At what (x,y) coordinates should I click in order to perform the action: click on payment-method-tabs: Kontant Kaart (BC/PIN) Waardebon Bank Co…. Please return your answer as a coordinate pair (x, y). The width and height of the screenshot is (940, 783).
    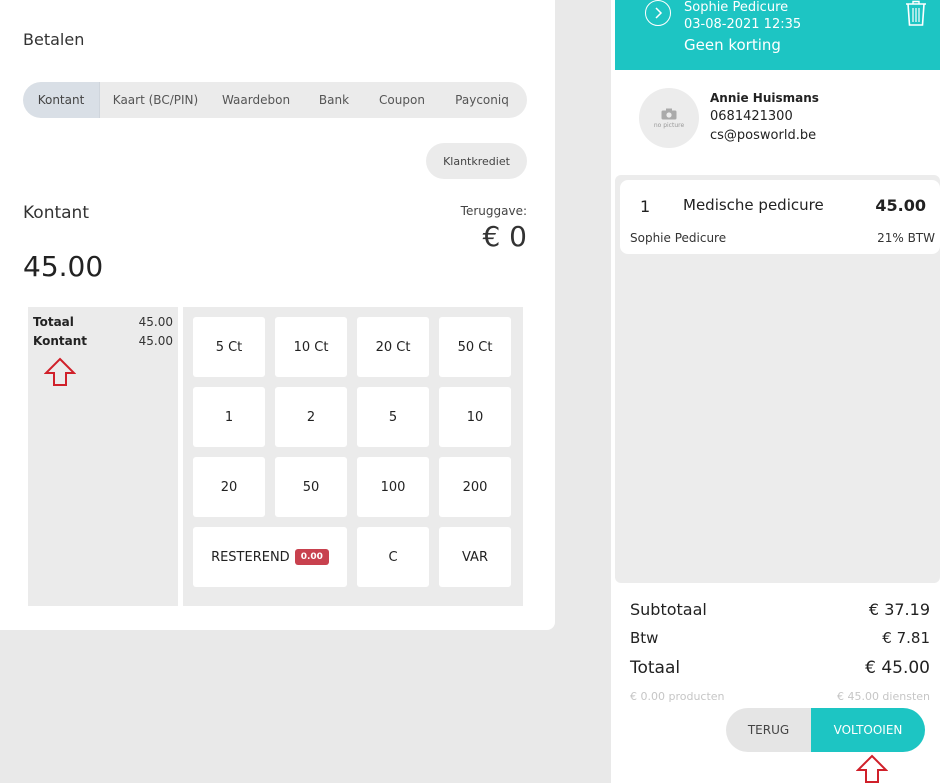
    Looking at the image, I should click on (275, 100).